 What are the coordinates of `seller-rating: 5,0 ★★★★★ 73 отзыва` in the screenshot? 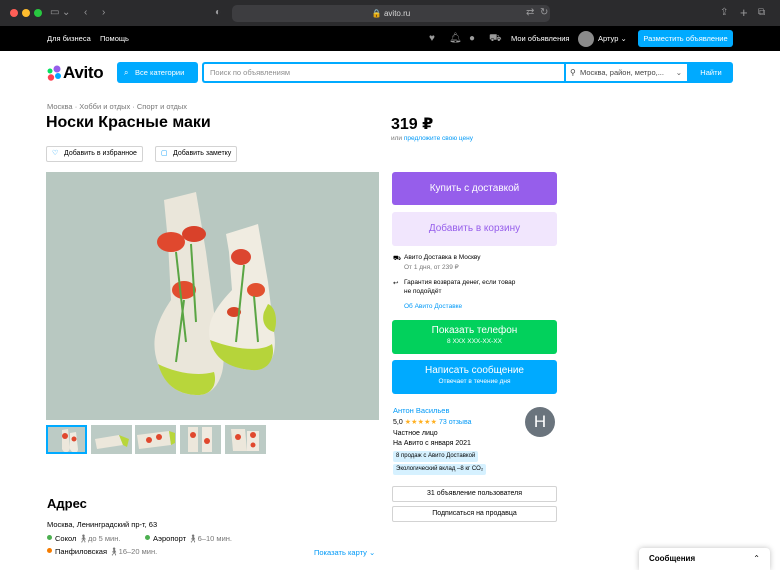 It's located at (432, 422).